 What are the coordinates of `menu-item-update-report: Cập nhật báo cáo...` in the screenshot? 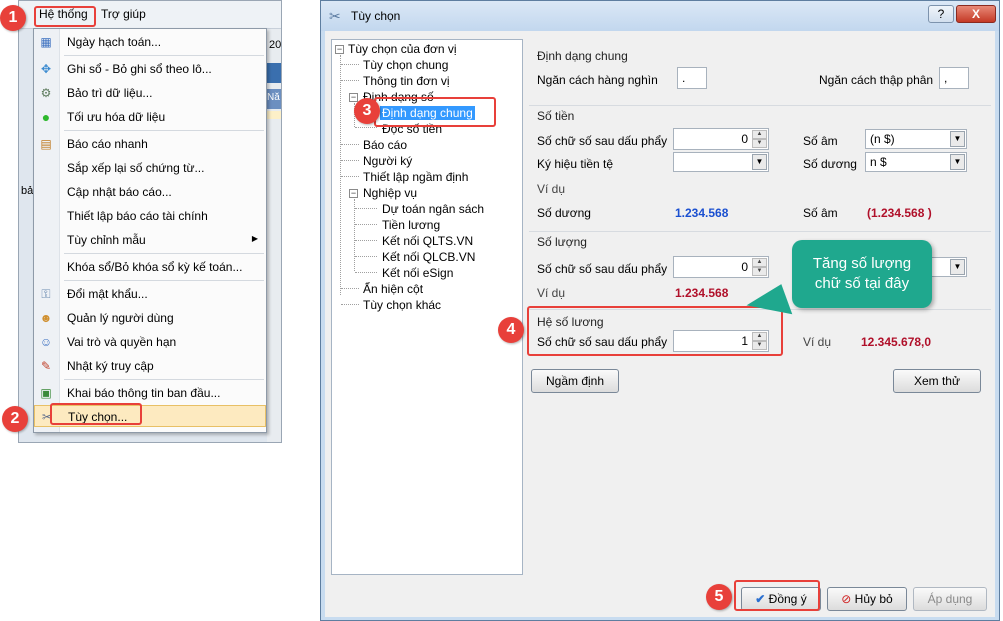 It's located at (150, 192).